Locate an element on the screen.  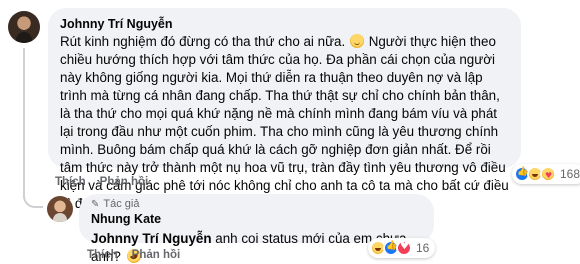
reply-reactions-summary: 16 is located at coordinates (402, 248).